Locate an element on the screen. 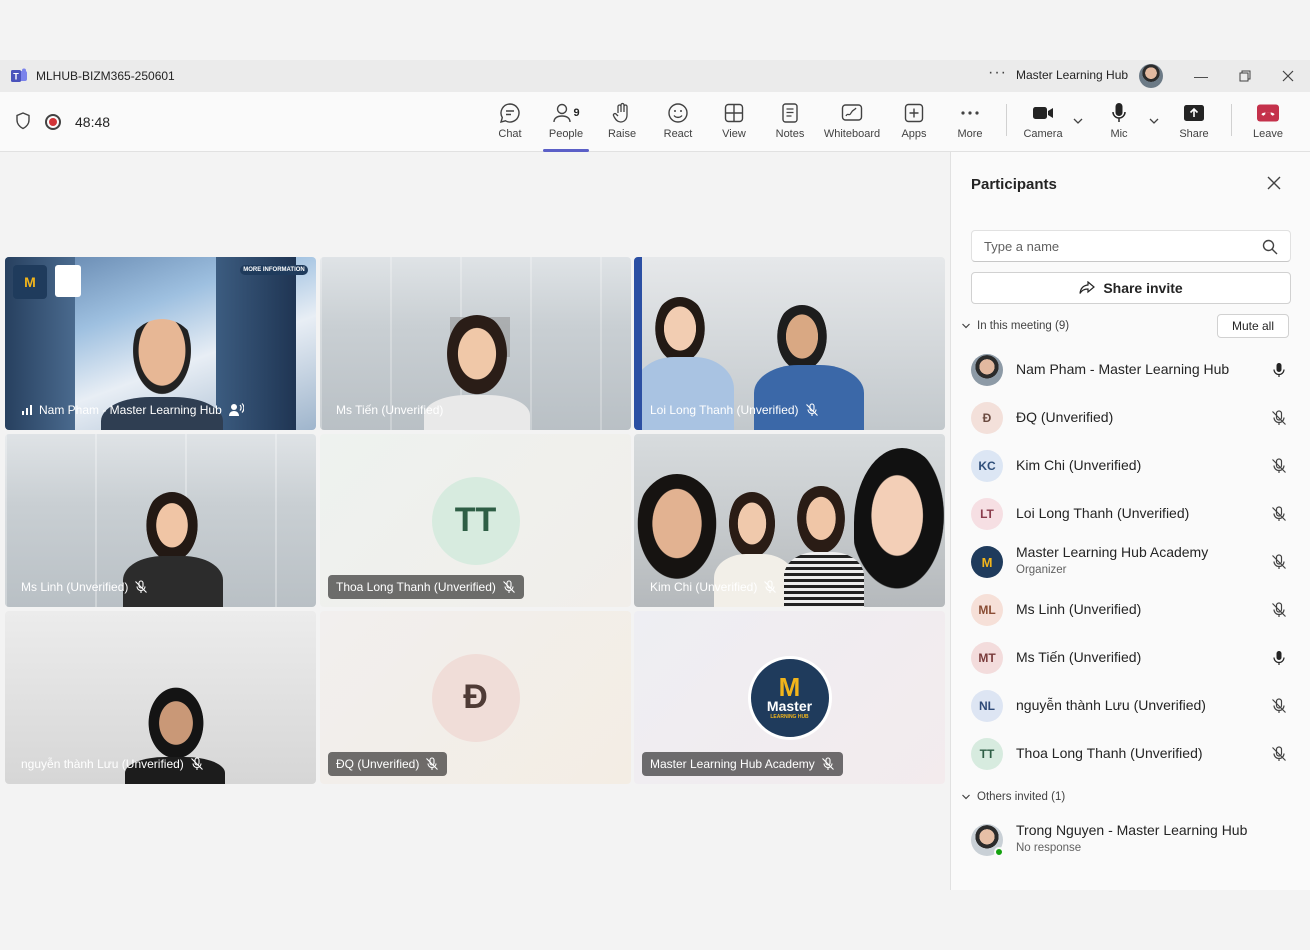 This screenshot has height=950, width=1310. raise-button: Raise is located at coordinates (622, 123).